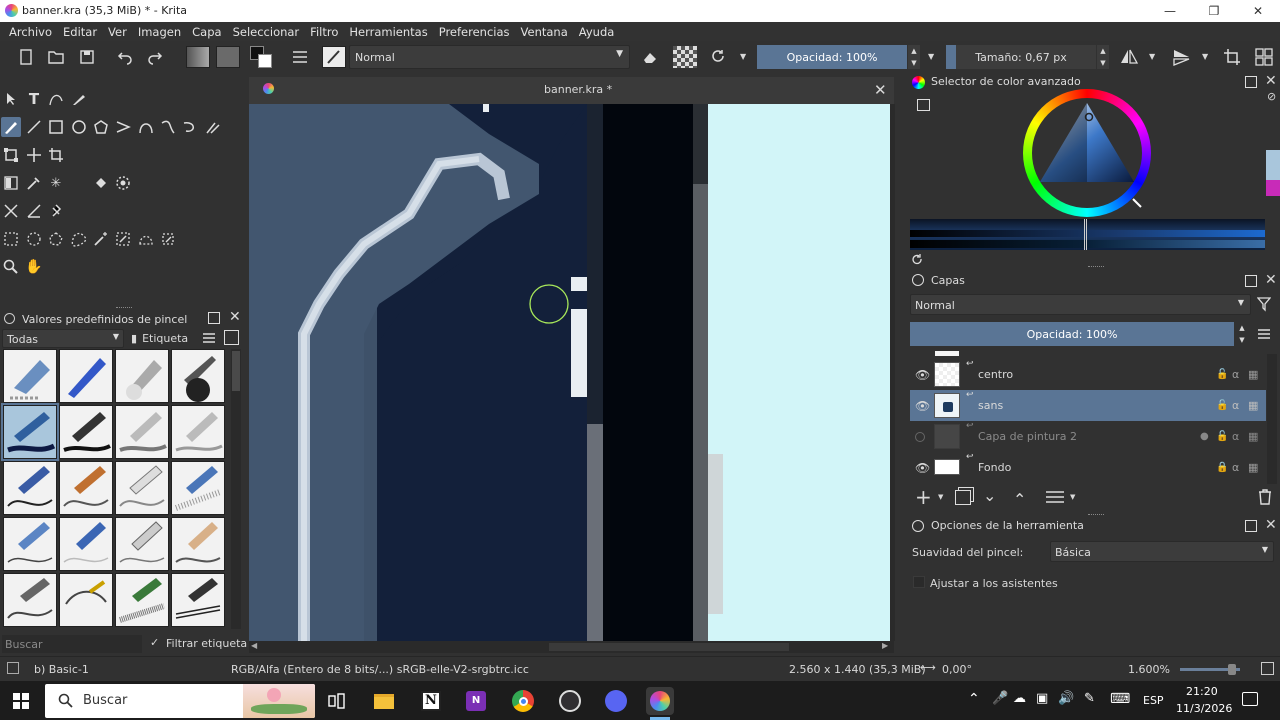  What do you see at coordinates (190, 127) in the screenshot?
I see `dynamic-brush-tool-icon` at bounding box center [190, 127].